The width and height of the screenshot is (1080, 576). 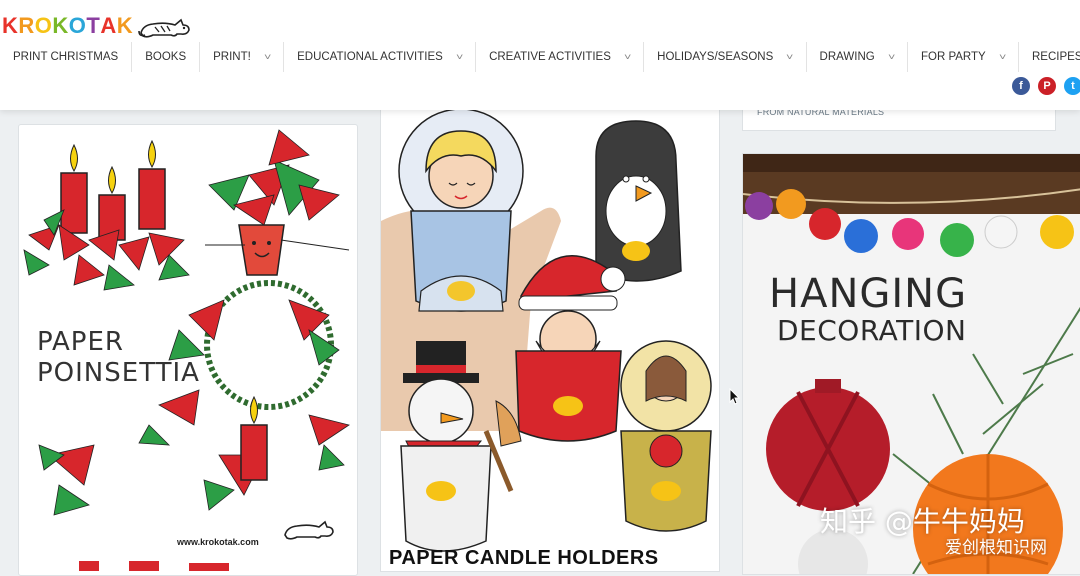 I want to click on nav-item-drawing: DRAWING ˅, so click(x=857, y=57).